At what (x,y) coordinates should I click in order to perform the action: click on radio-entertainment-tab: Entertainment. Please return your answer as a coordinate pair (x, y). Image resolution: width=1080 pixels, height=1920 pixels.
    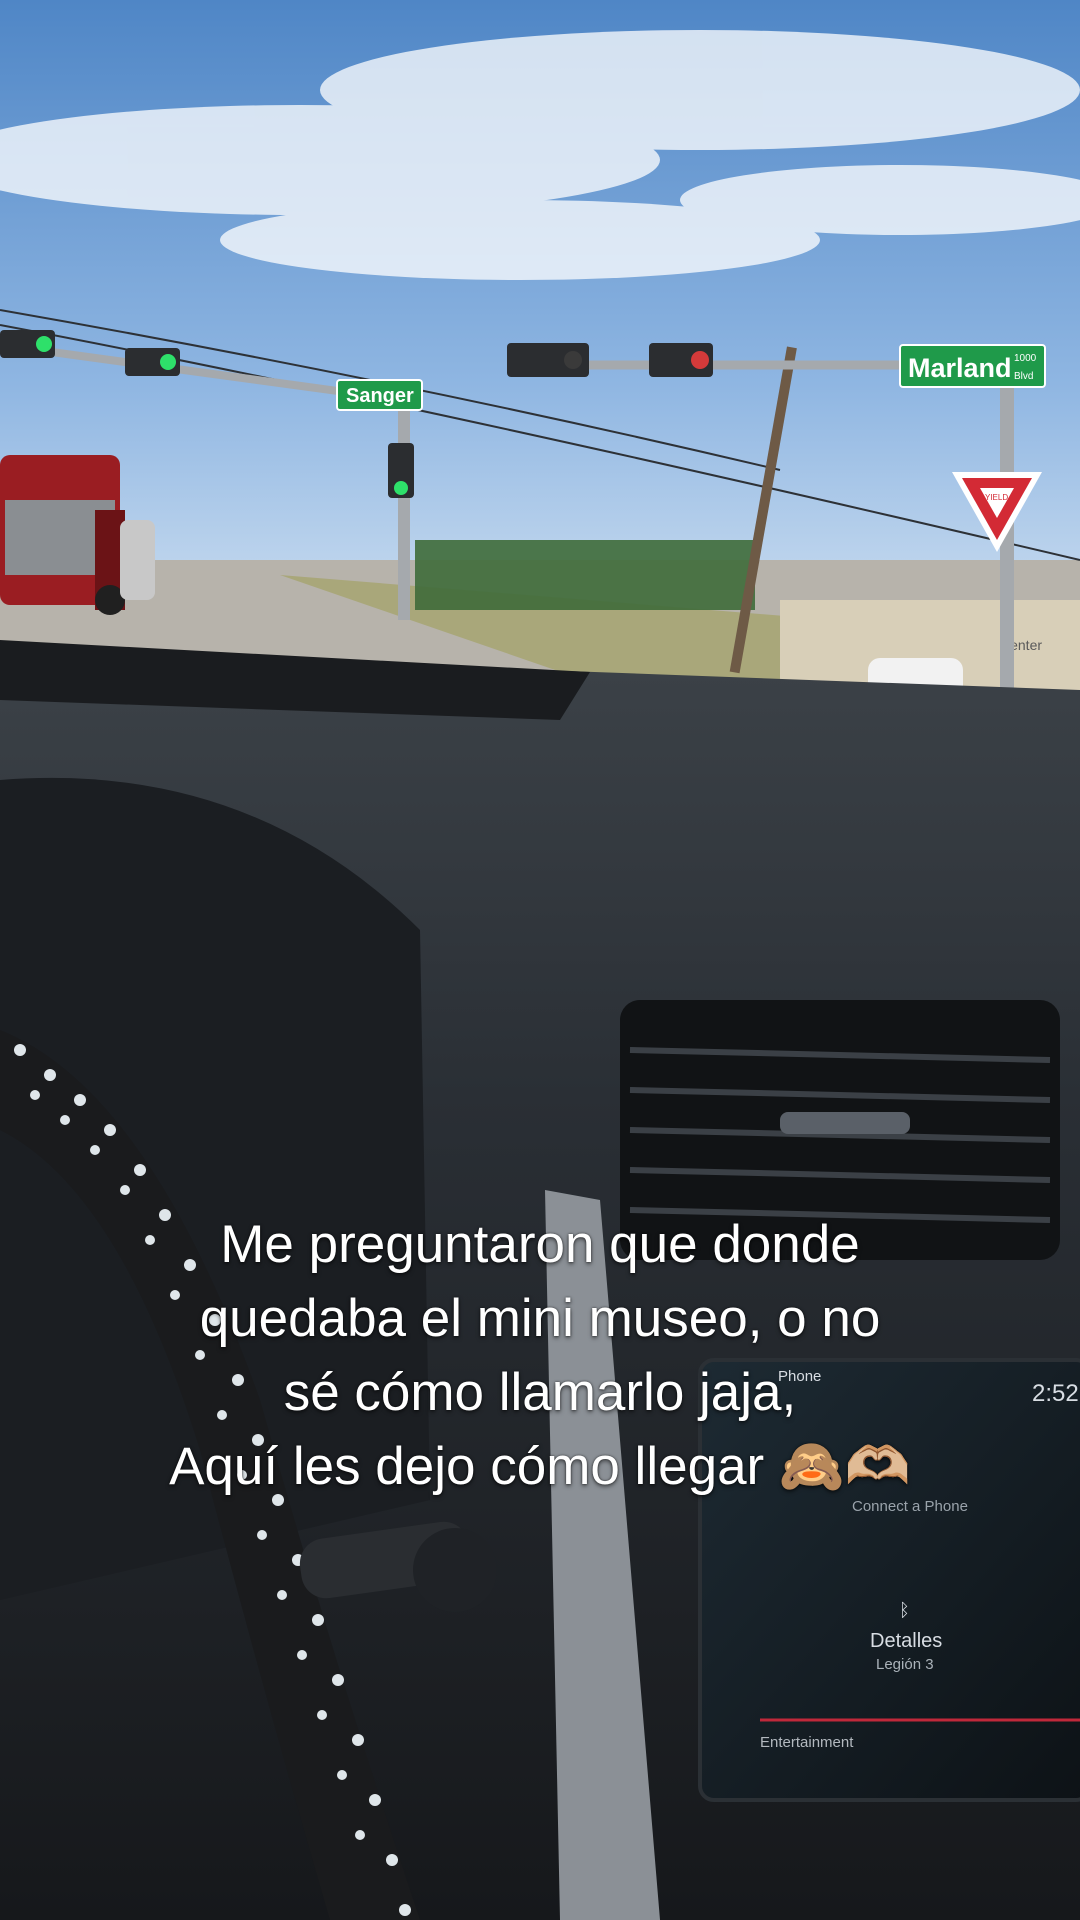
    Looking at the image, I should click on (806, 1742).